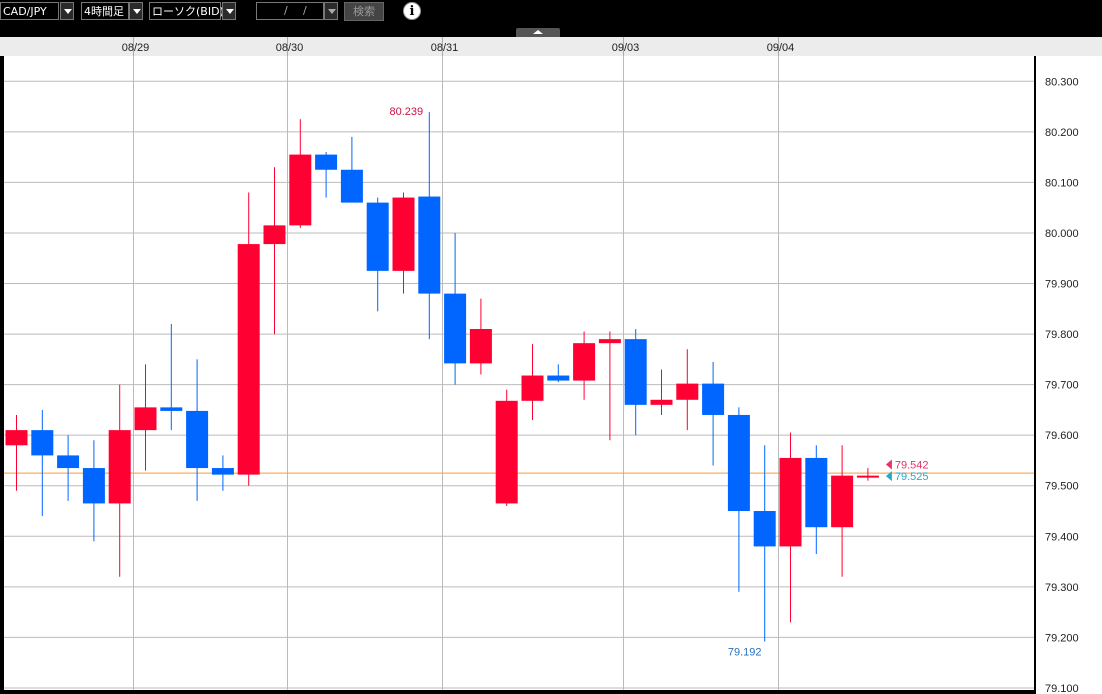 The image size is (1102, 694). I want to click on y-tick-label: 79.900, so click(1062, 285).